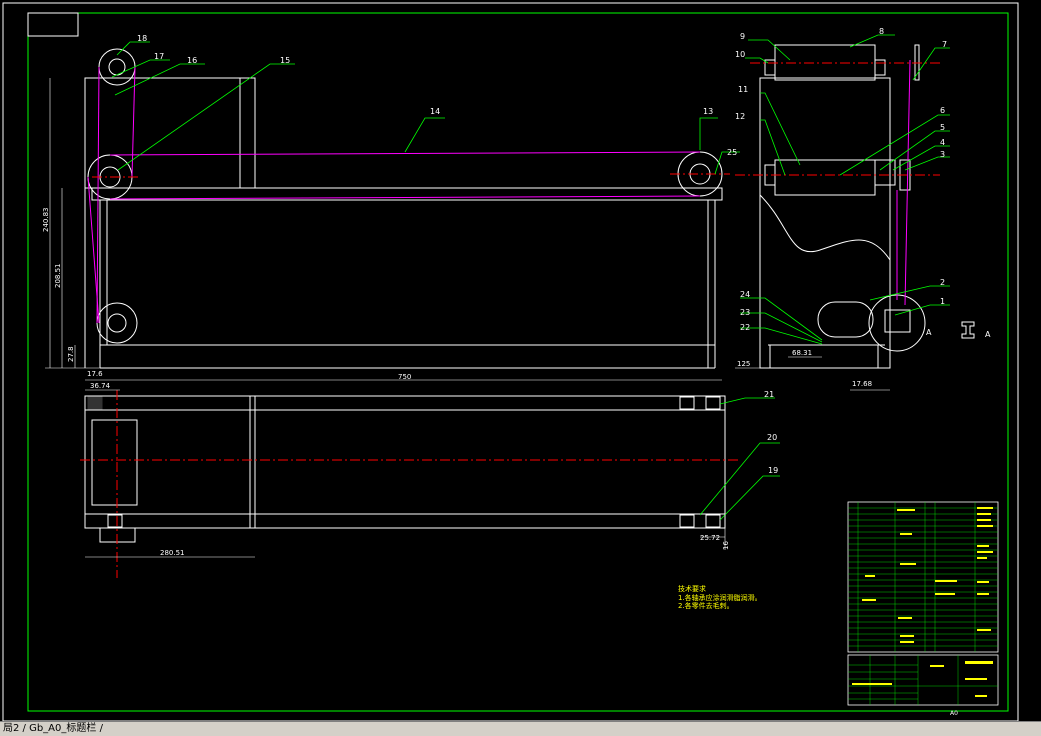  Describe the element at coordinates (740, 54) in the screenshot. I see `part-label-10: 10` at that location.